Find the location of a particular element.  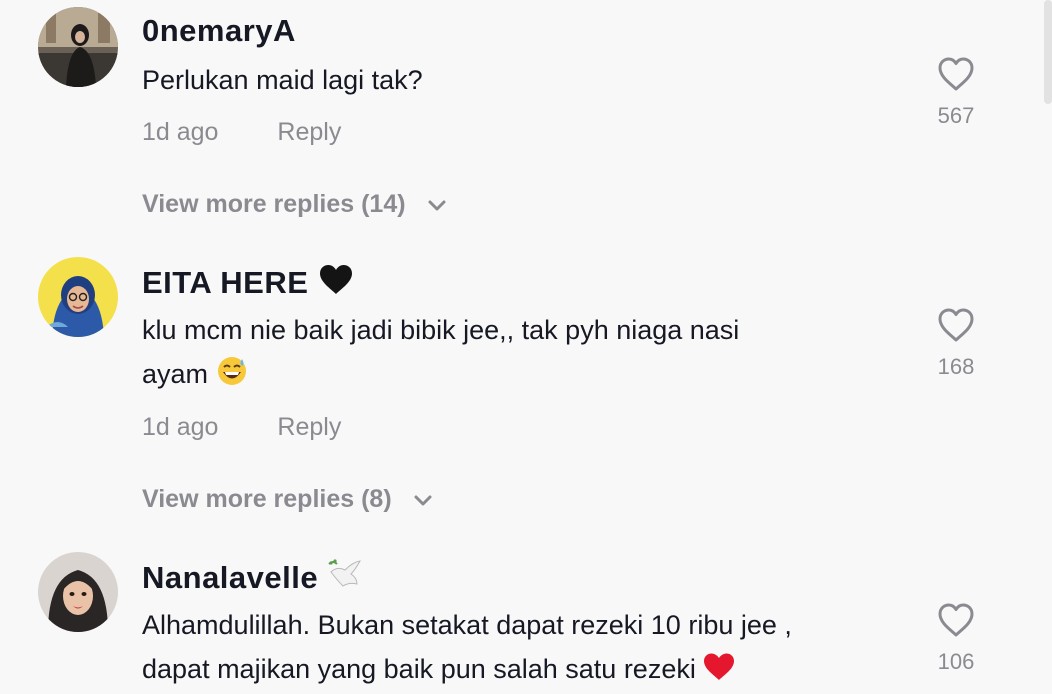

view-more-replies-label: View more replies (14) is located at coordinates (274, 204).